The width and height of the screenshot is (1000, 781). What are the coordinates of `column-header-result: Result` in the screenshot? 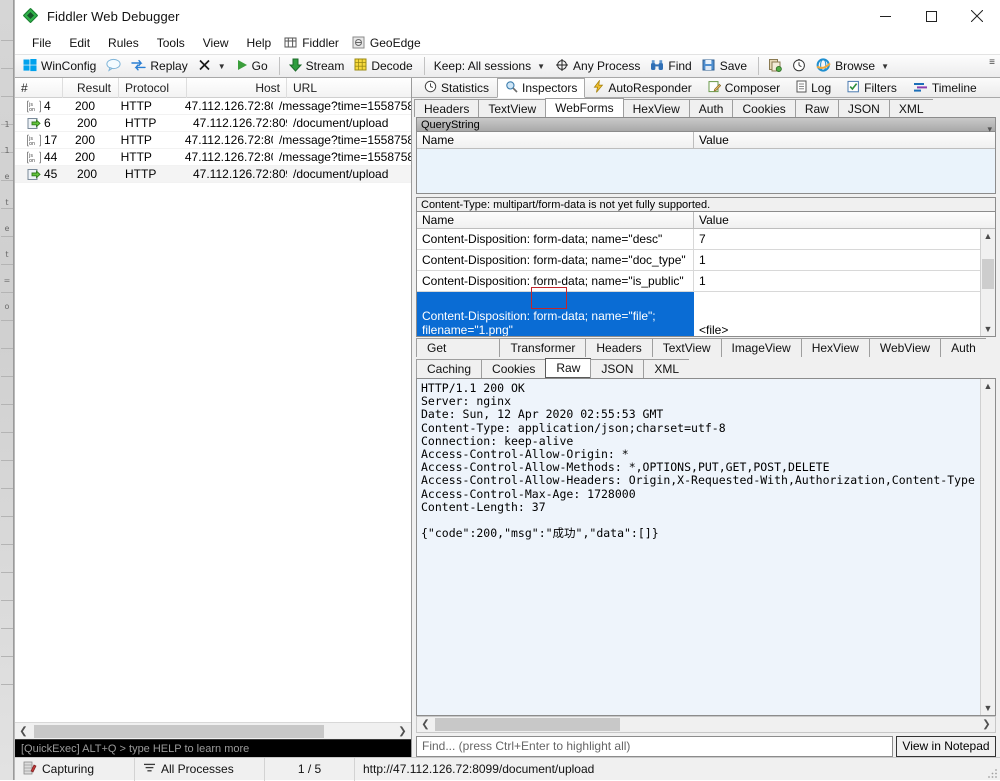 It's located at (91, 87).